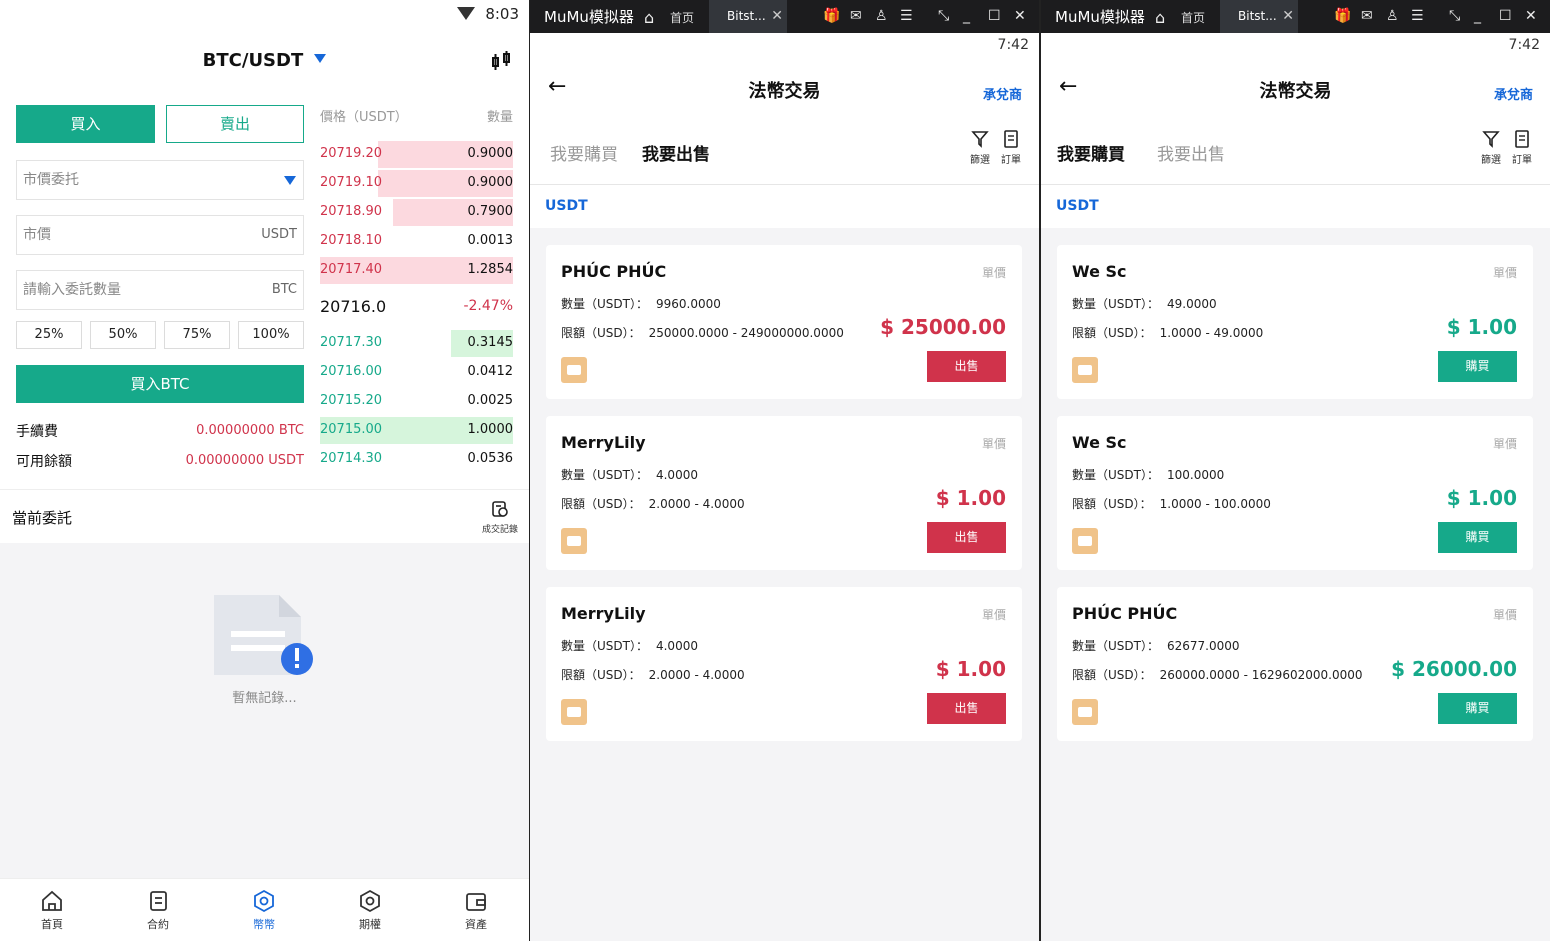 This screenshot has width=1550, height=941. I want to click on limit-label: 限額（USD）：, so click(1112, 333).